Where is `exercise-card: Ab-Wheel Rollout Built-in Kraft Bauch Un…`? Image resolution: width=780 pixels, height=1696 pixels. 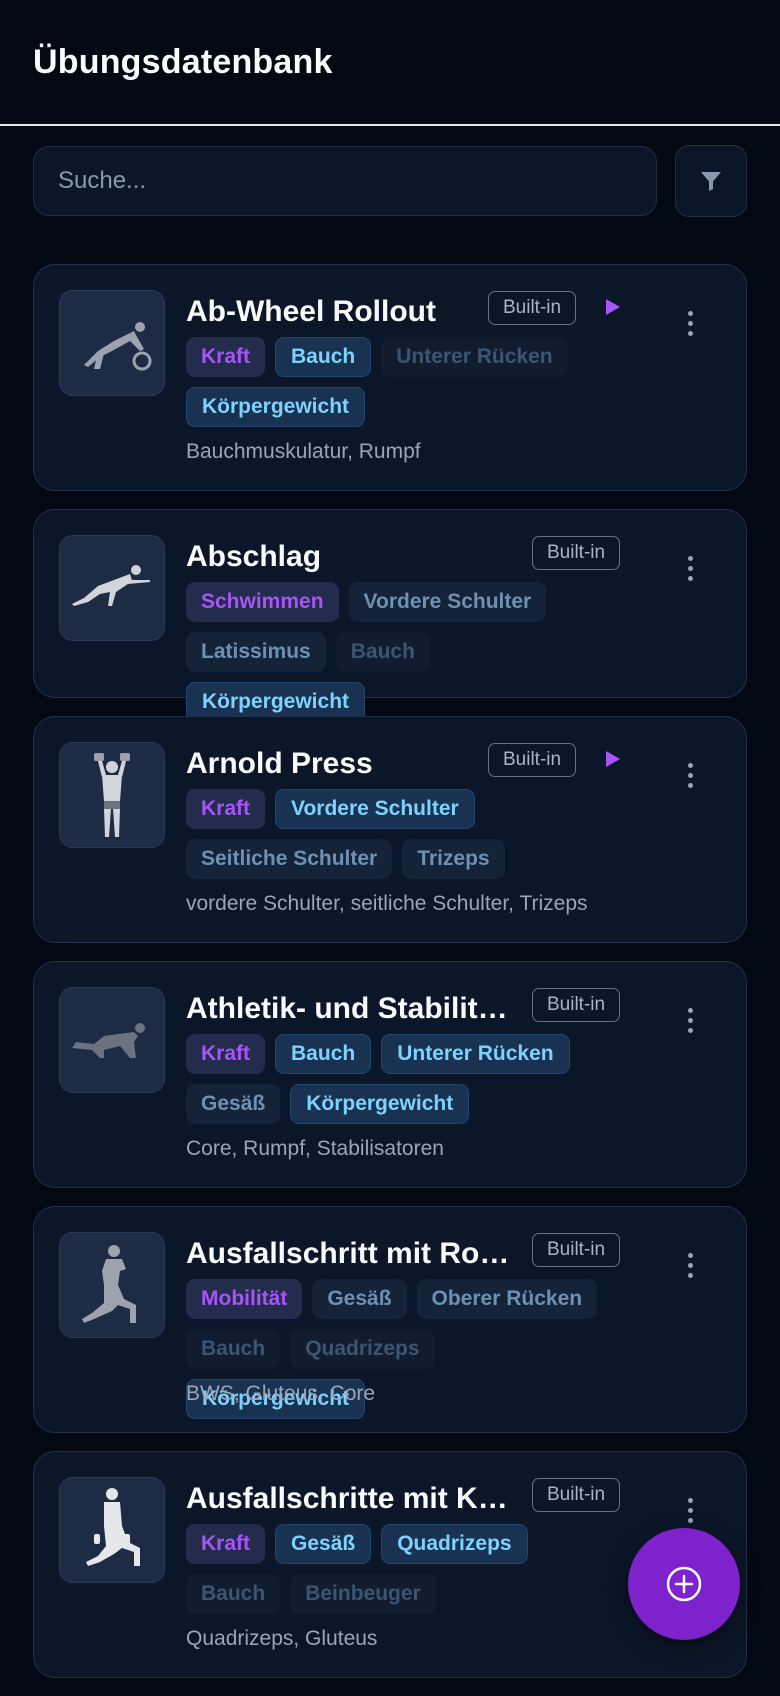 exercise-card: Ab-Wheel Rollout Built-in Kraft Bauch Un… is located at coordinates (390, 377).